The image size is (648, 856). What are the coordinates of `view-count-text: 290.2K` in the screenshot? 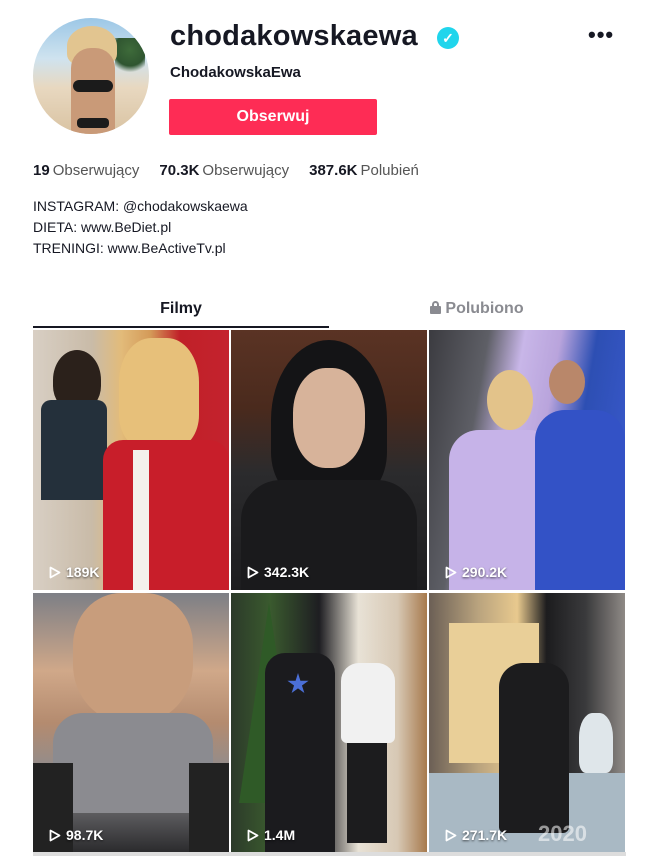 It's located at (485, 572).